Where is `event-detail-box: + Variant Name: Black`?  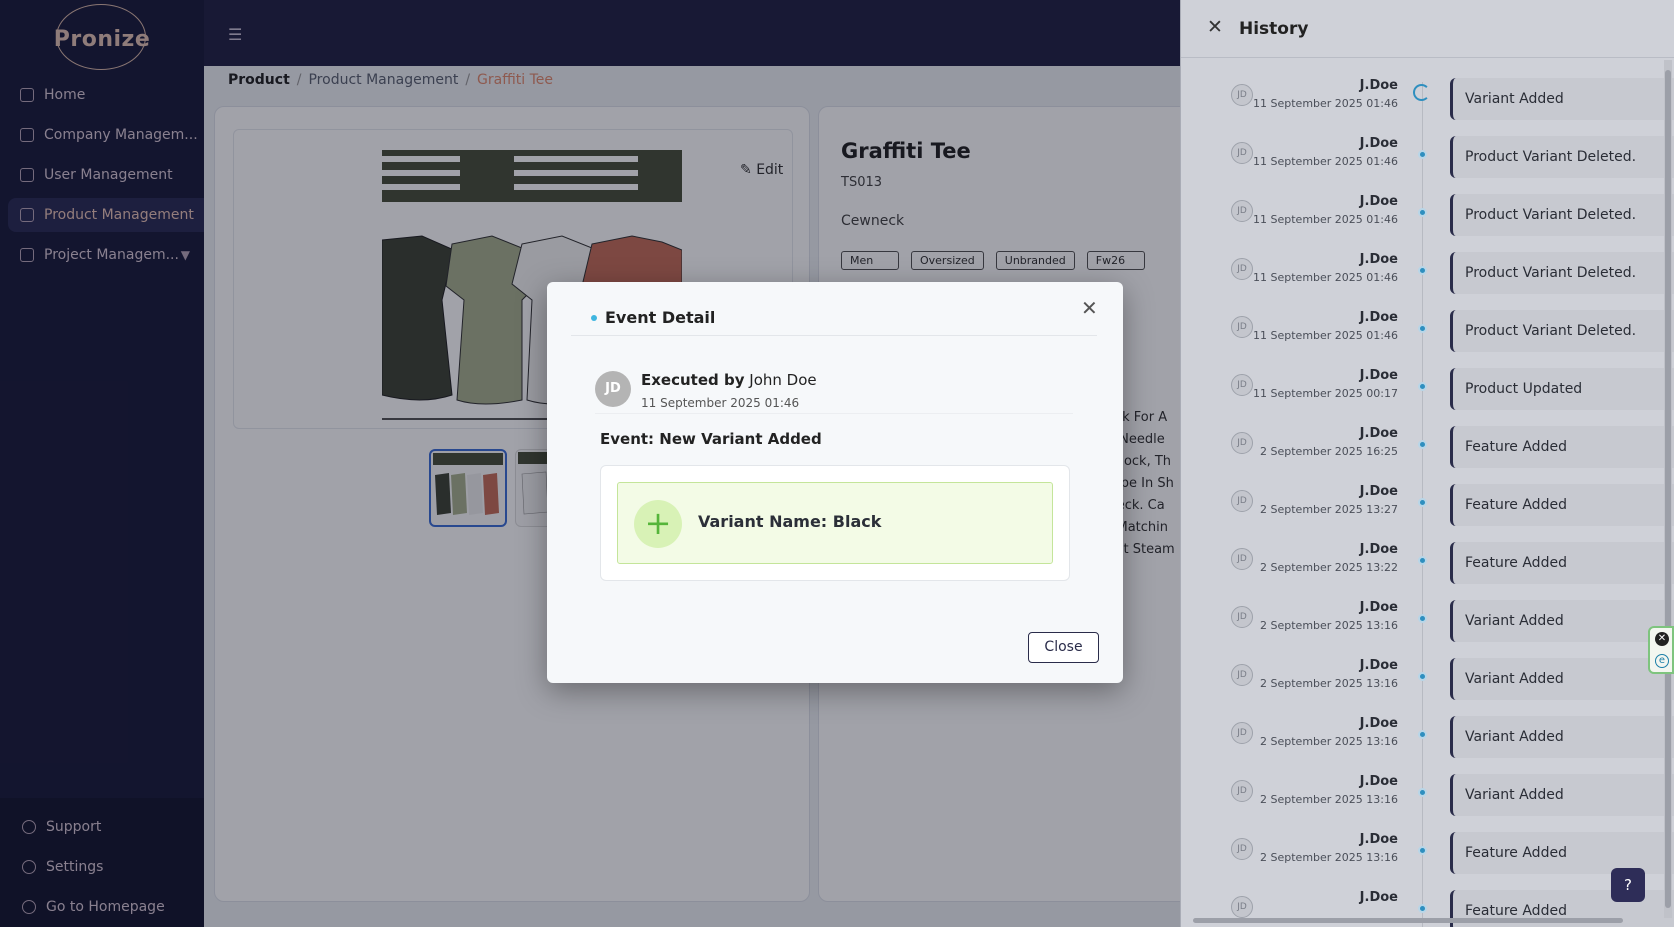 event-detail-box: + Variant Name: Black is located at coordinates (835, 523).